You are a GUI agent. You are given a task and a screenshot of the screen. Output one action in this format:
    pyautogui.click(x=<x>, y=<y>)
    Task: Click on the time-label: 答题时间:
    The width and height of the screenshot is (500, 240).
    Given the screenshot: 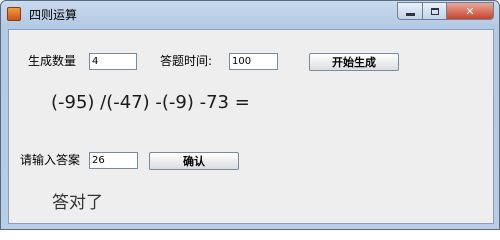 What is the action you would take?
    pyautogui.click(x=186, y=61)
    